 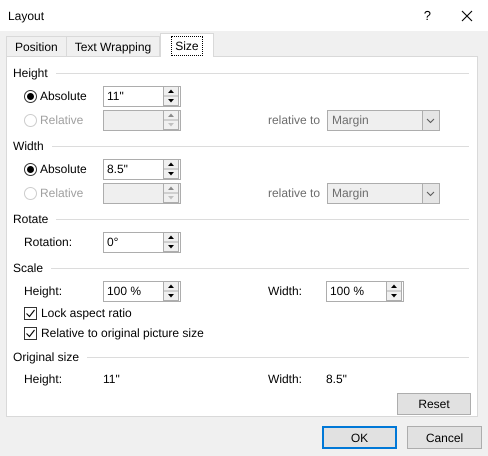 I want to click on dialog-button: OK, so click(x=359, y=437).